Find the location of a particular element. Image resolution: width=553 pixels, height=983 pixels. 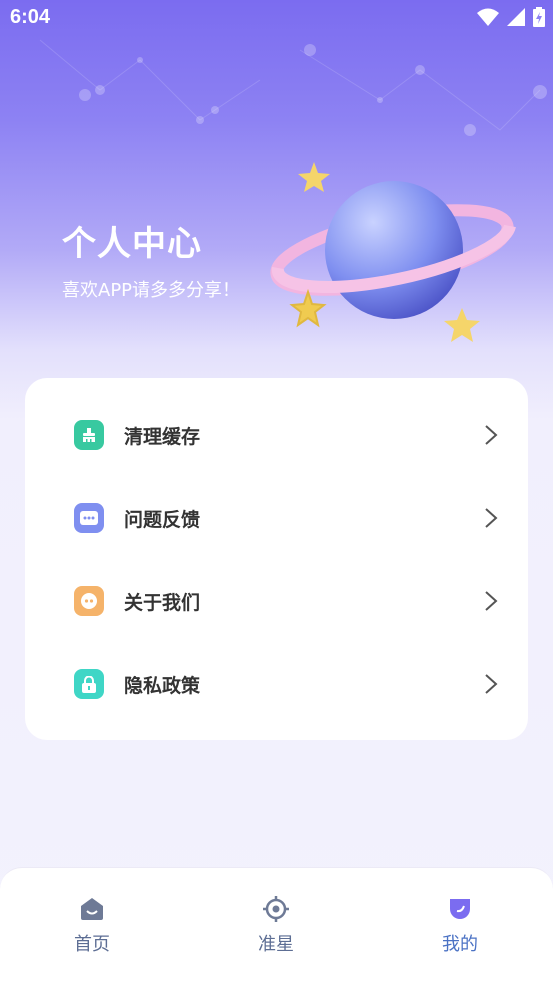

crosshair-icon is located at coordinates (276, 909).